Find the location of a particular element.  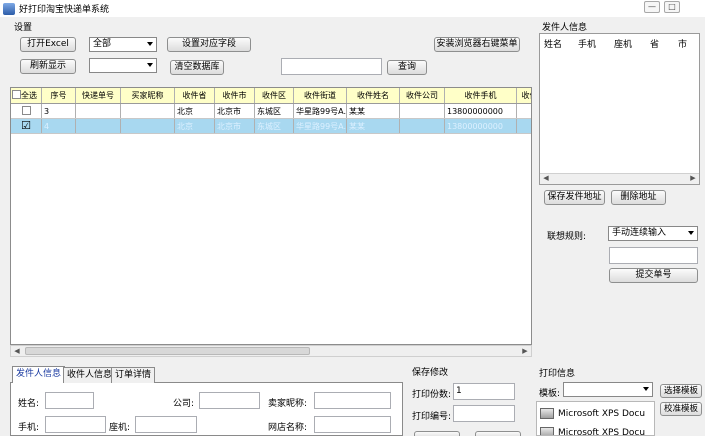

header-cell: 收件市 is located at coordinates (235, 95).